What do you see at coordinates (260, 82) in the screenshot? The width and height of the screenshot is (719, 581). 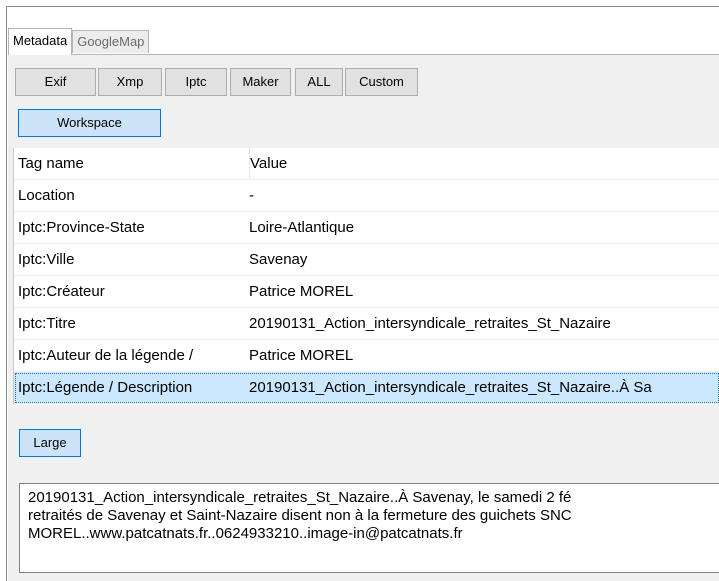 I see `maker-button: Maker` at bounding box center [260, 82].